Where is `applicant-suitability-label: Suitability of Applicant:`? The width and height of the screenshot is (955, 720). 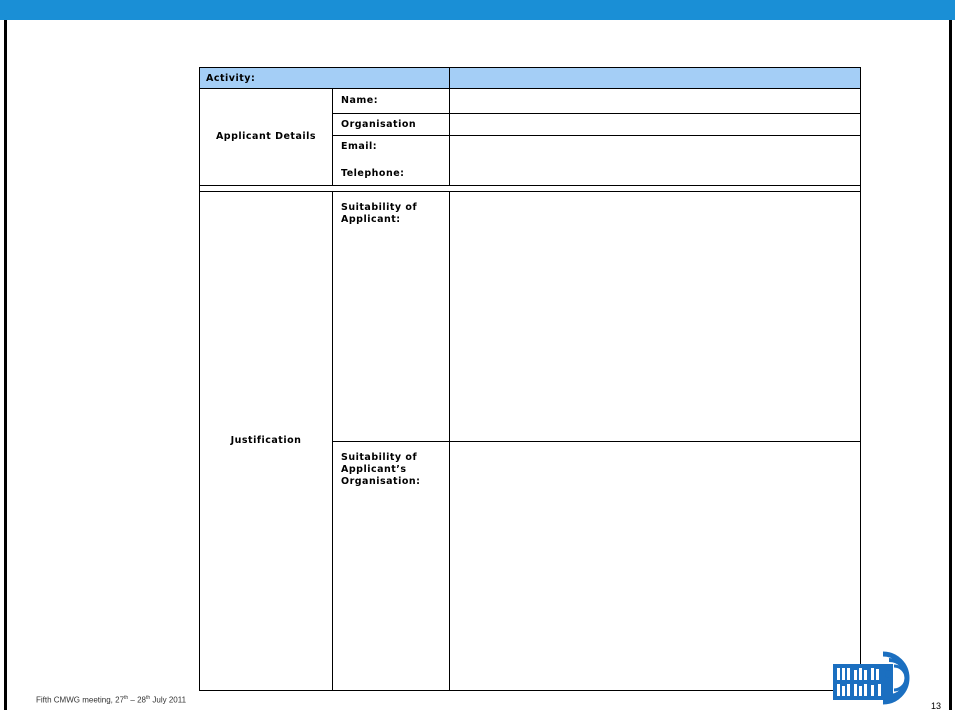 applicant-suitability-label: Suitability of Applicant: is located at coordinates (391, 316).